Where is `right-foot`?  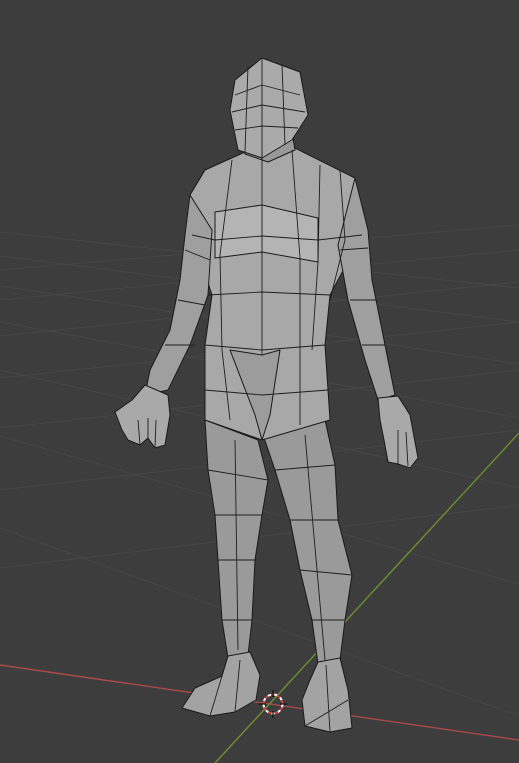 right-foot is located at coordinates (327, 695).